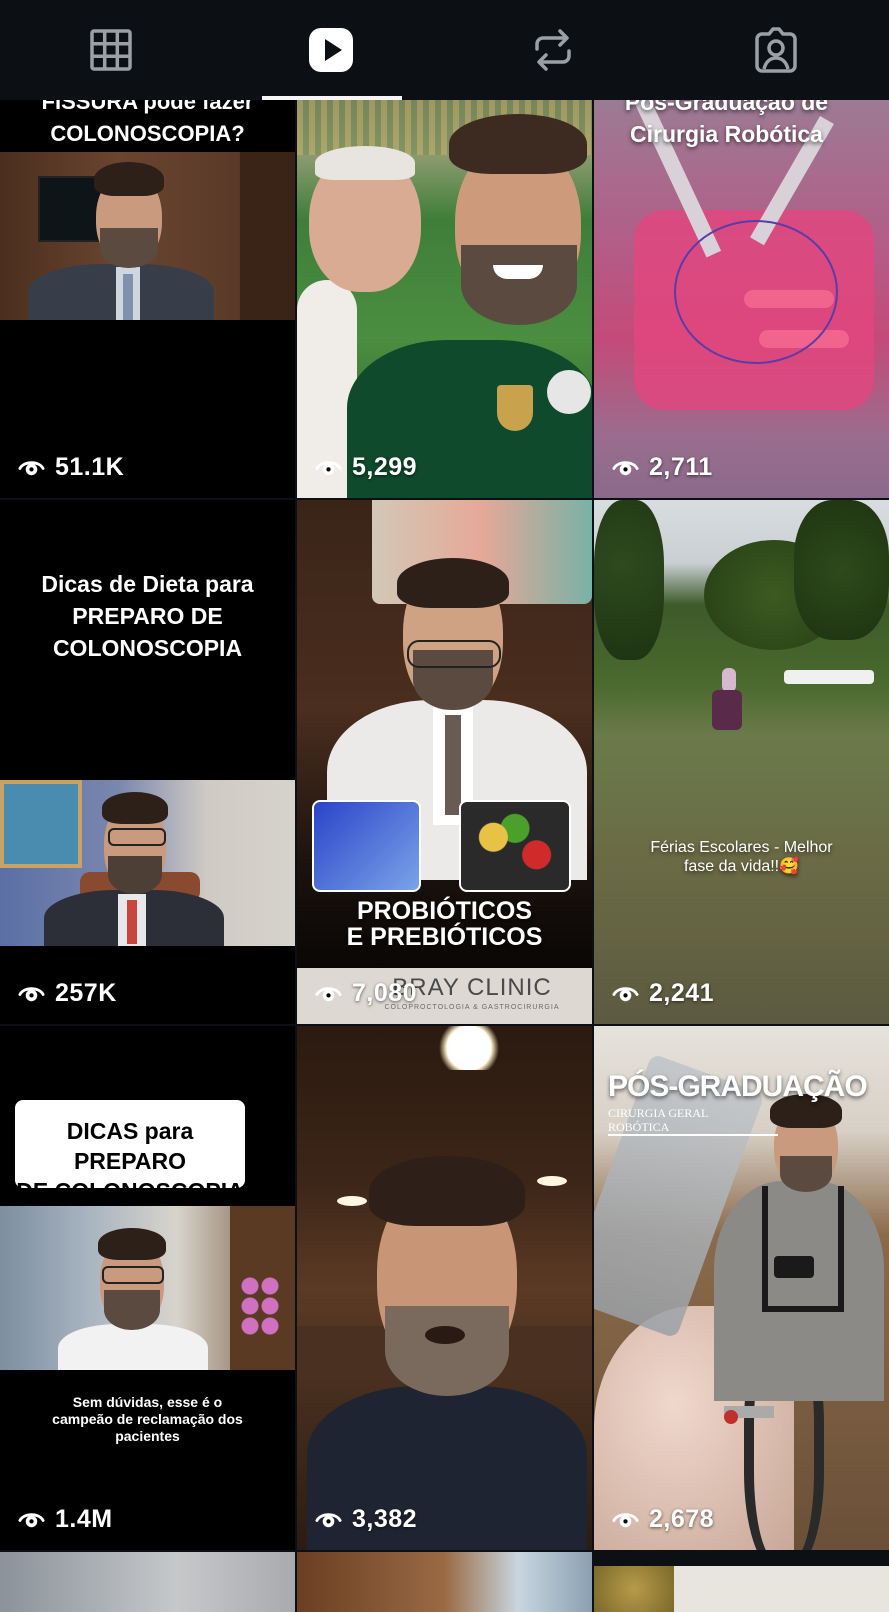 The height and width of the screenshot is (1612, 889). I want to click on view-count: 5,299, so click(366, 467).